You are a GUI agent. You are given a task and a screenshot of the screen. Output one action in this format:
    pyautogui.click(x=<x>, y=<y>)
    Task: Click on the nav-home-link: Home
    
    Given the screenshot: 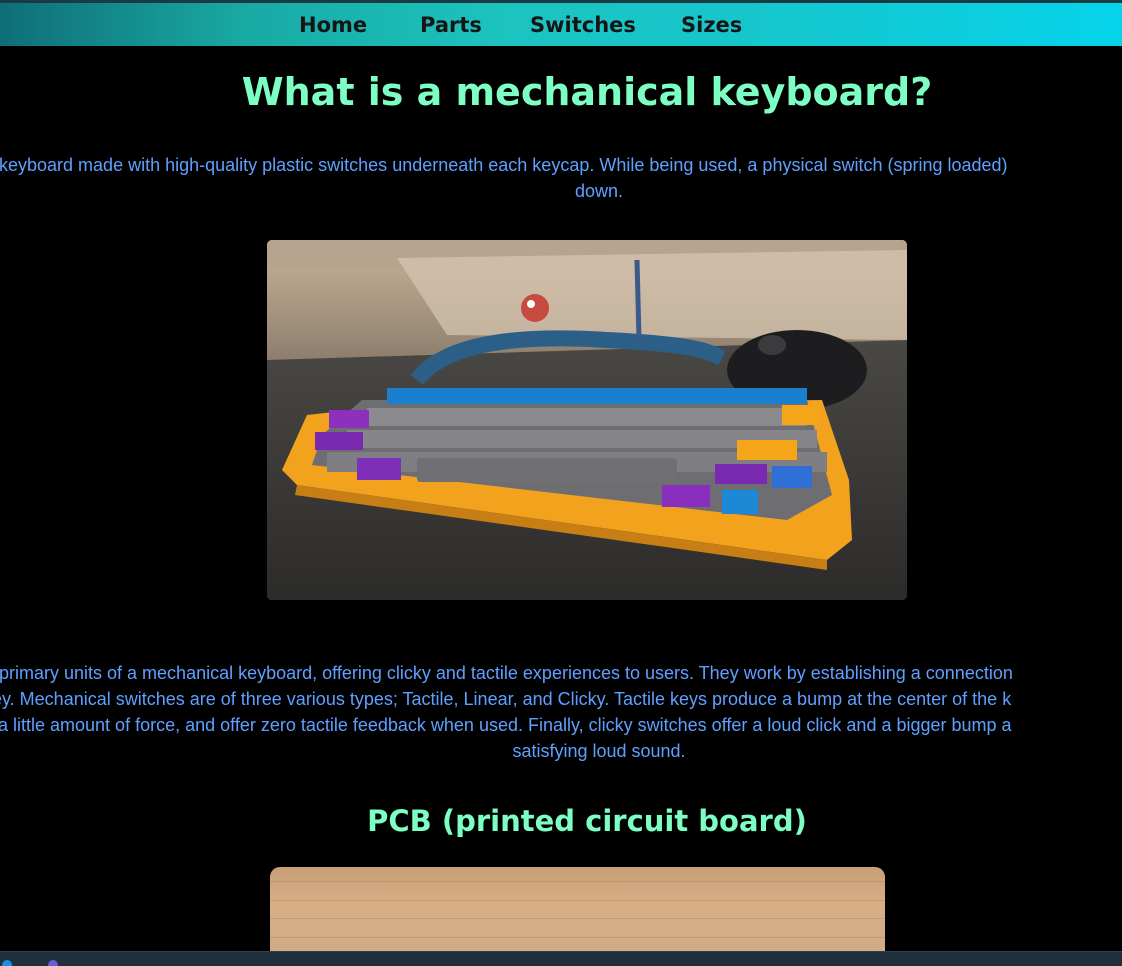 What is the action you would take?
    pyautogui.click(x=333, y=25)
    